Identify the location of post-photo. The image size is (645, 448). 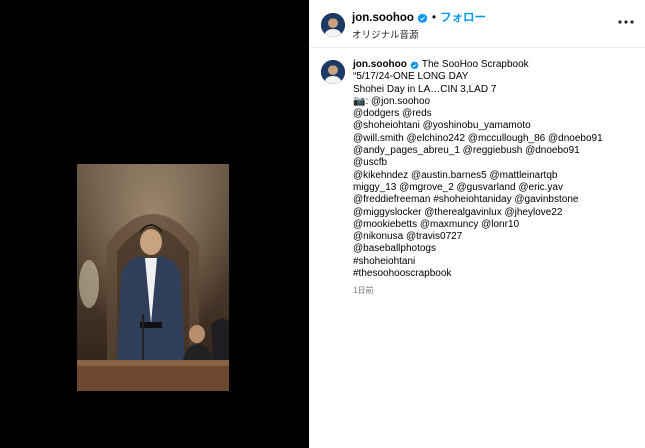
(153, 277).